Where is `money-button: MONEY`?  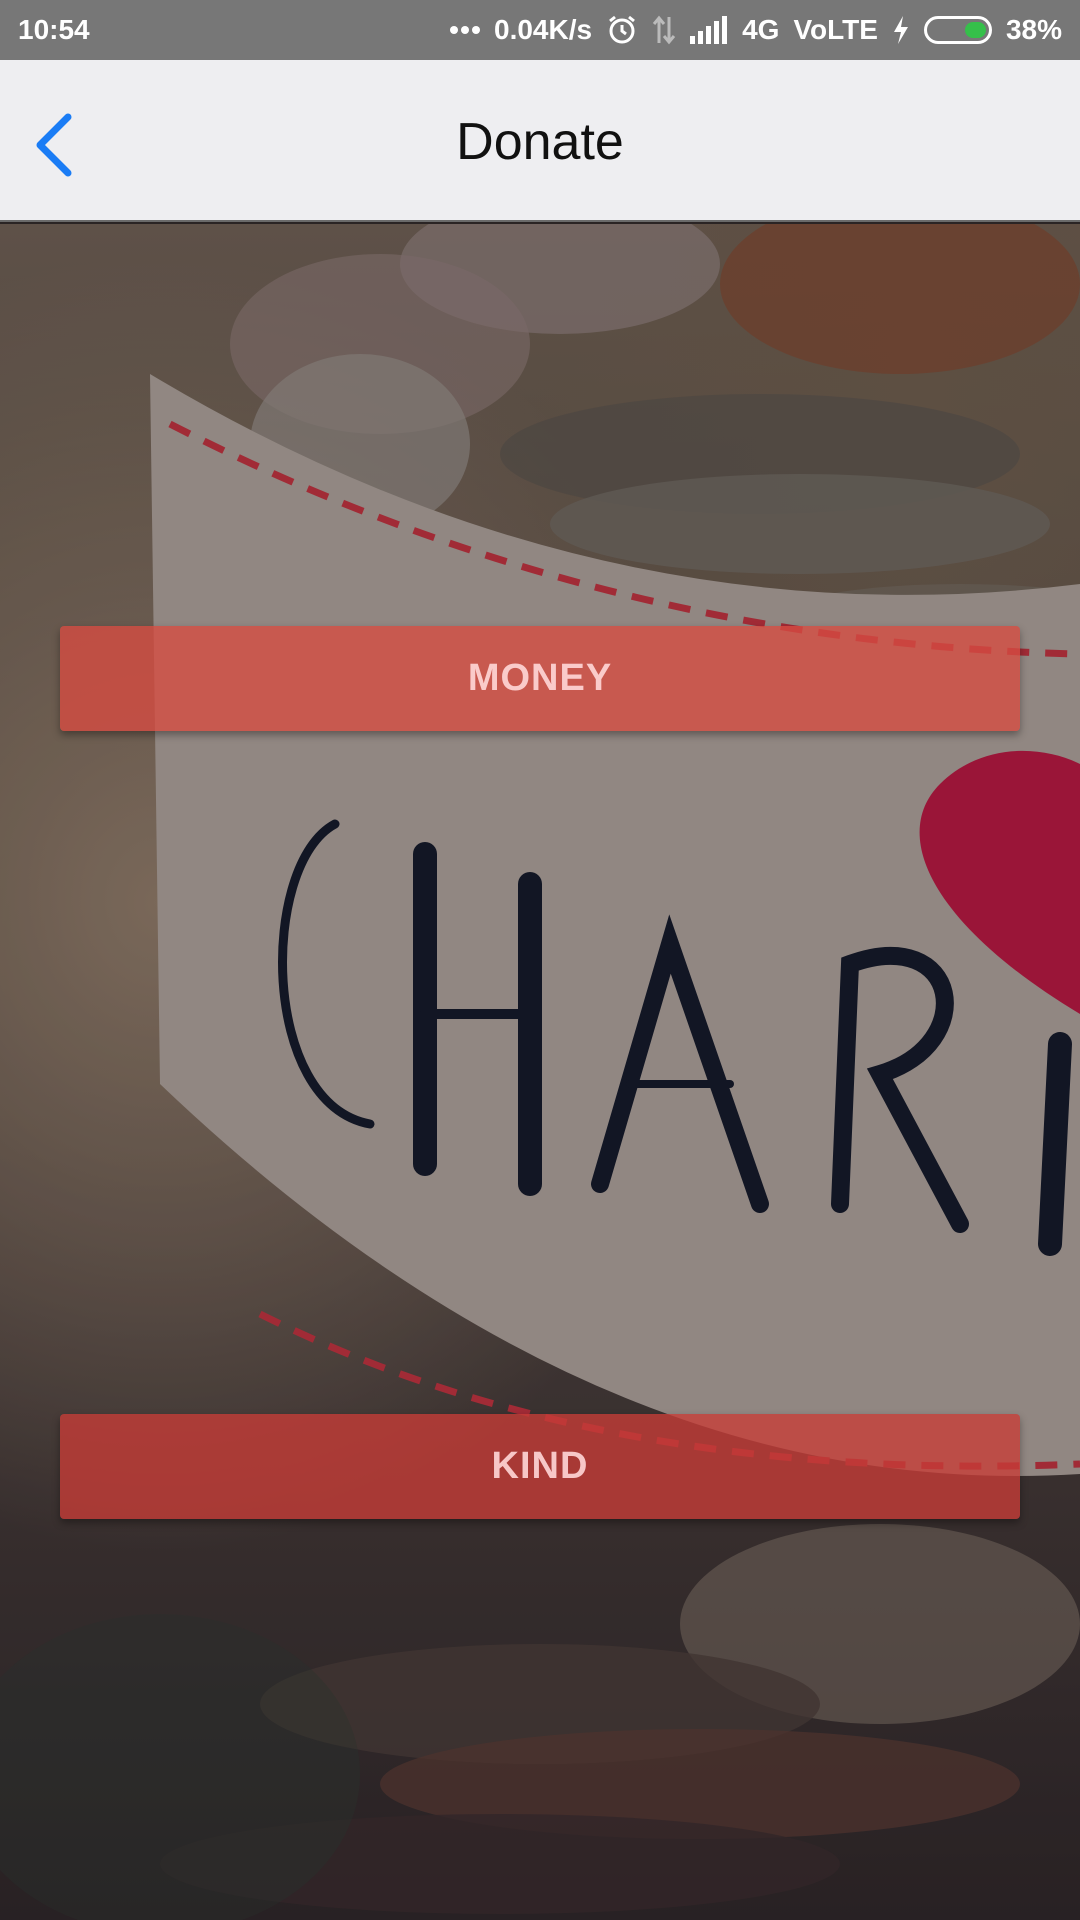 money-button: MONEY is located at coordinates (540, 678).